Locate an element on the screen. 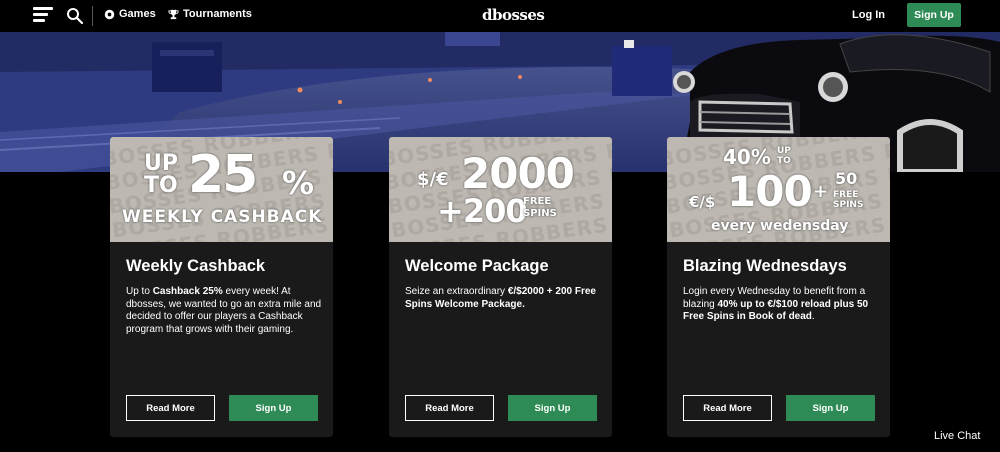 Image resolution: width=1000 pixels, height=452 pixels. banner-currency: $/€ is located at coordinates (433, 179).